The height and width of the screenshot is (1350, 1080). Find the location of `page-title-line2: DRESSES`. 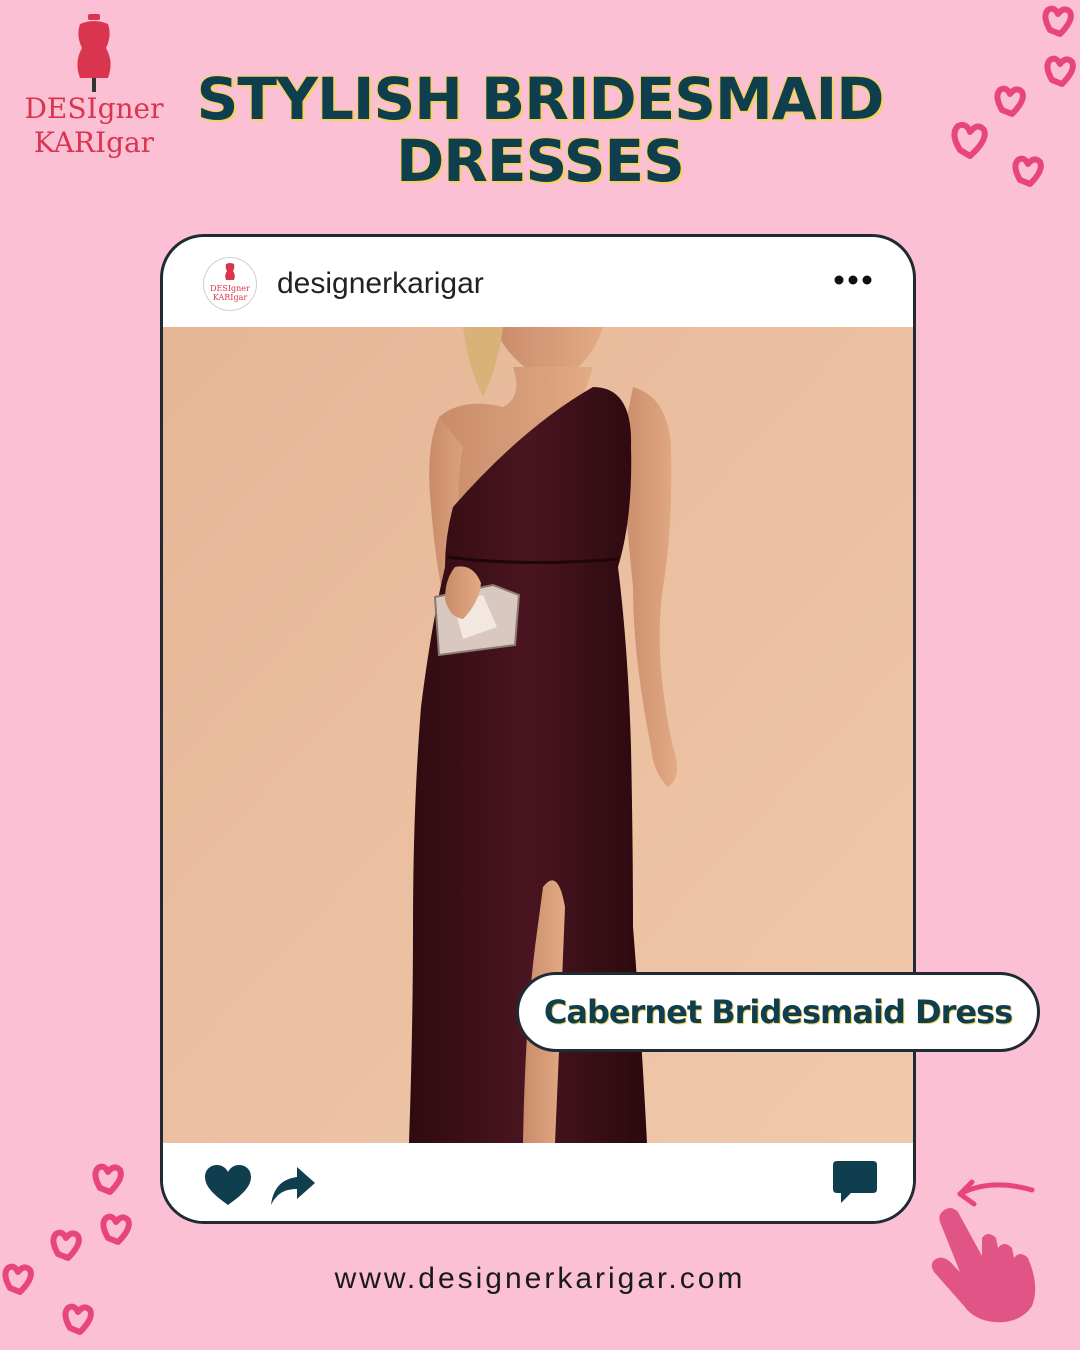

page-title-line2: DRESSES is located at coordinates (540, 161).